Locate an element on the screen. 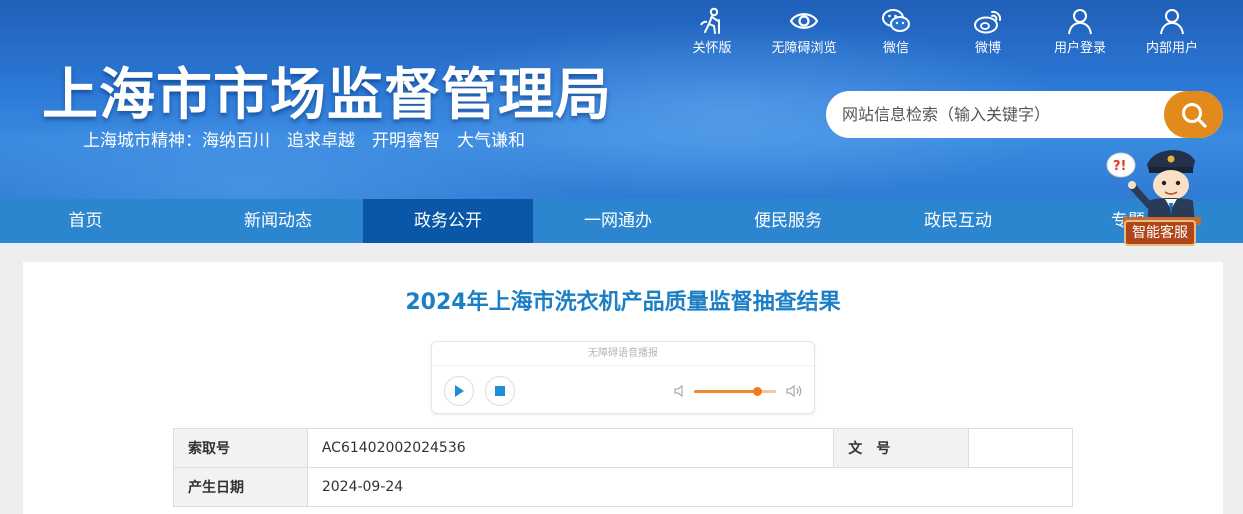 This screenshot has height=514, width=1243. stop-button is located at coordinates (500, 391).